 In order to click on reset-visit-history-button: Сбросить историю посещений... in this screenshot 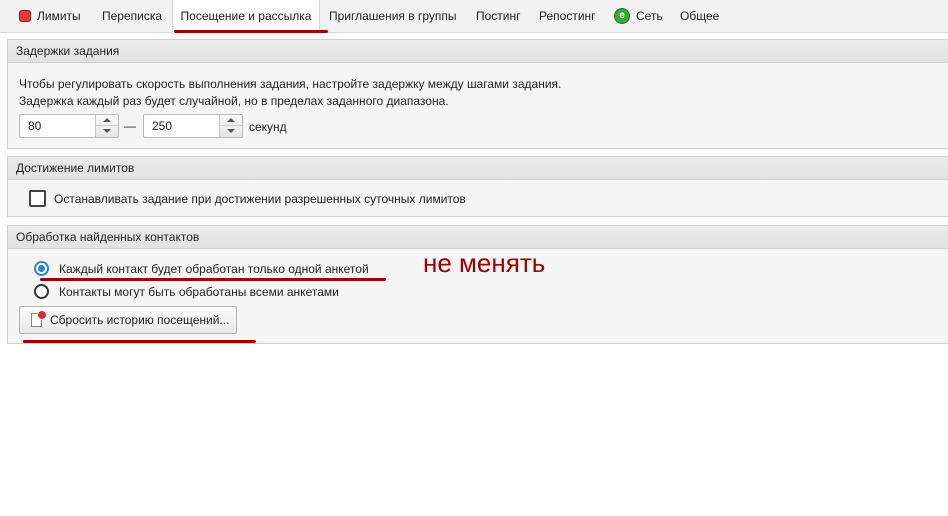, I will do `click(128, 320)`.